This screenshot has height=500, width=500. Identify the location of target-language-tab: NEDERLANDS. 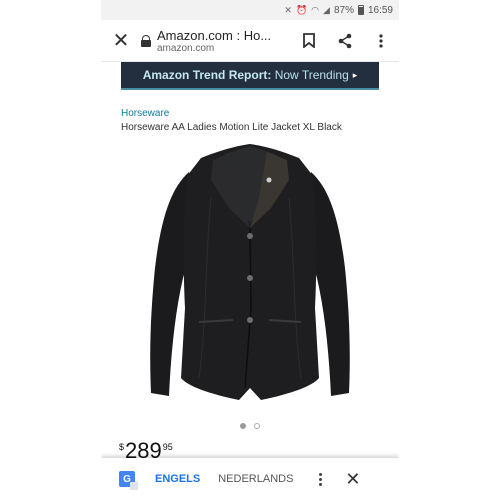
(255, 479).